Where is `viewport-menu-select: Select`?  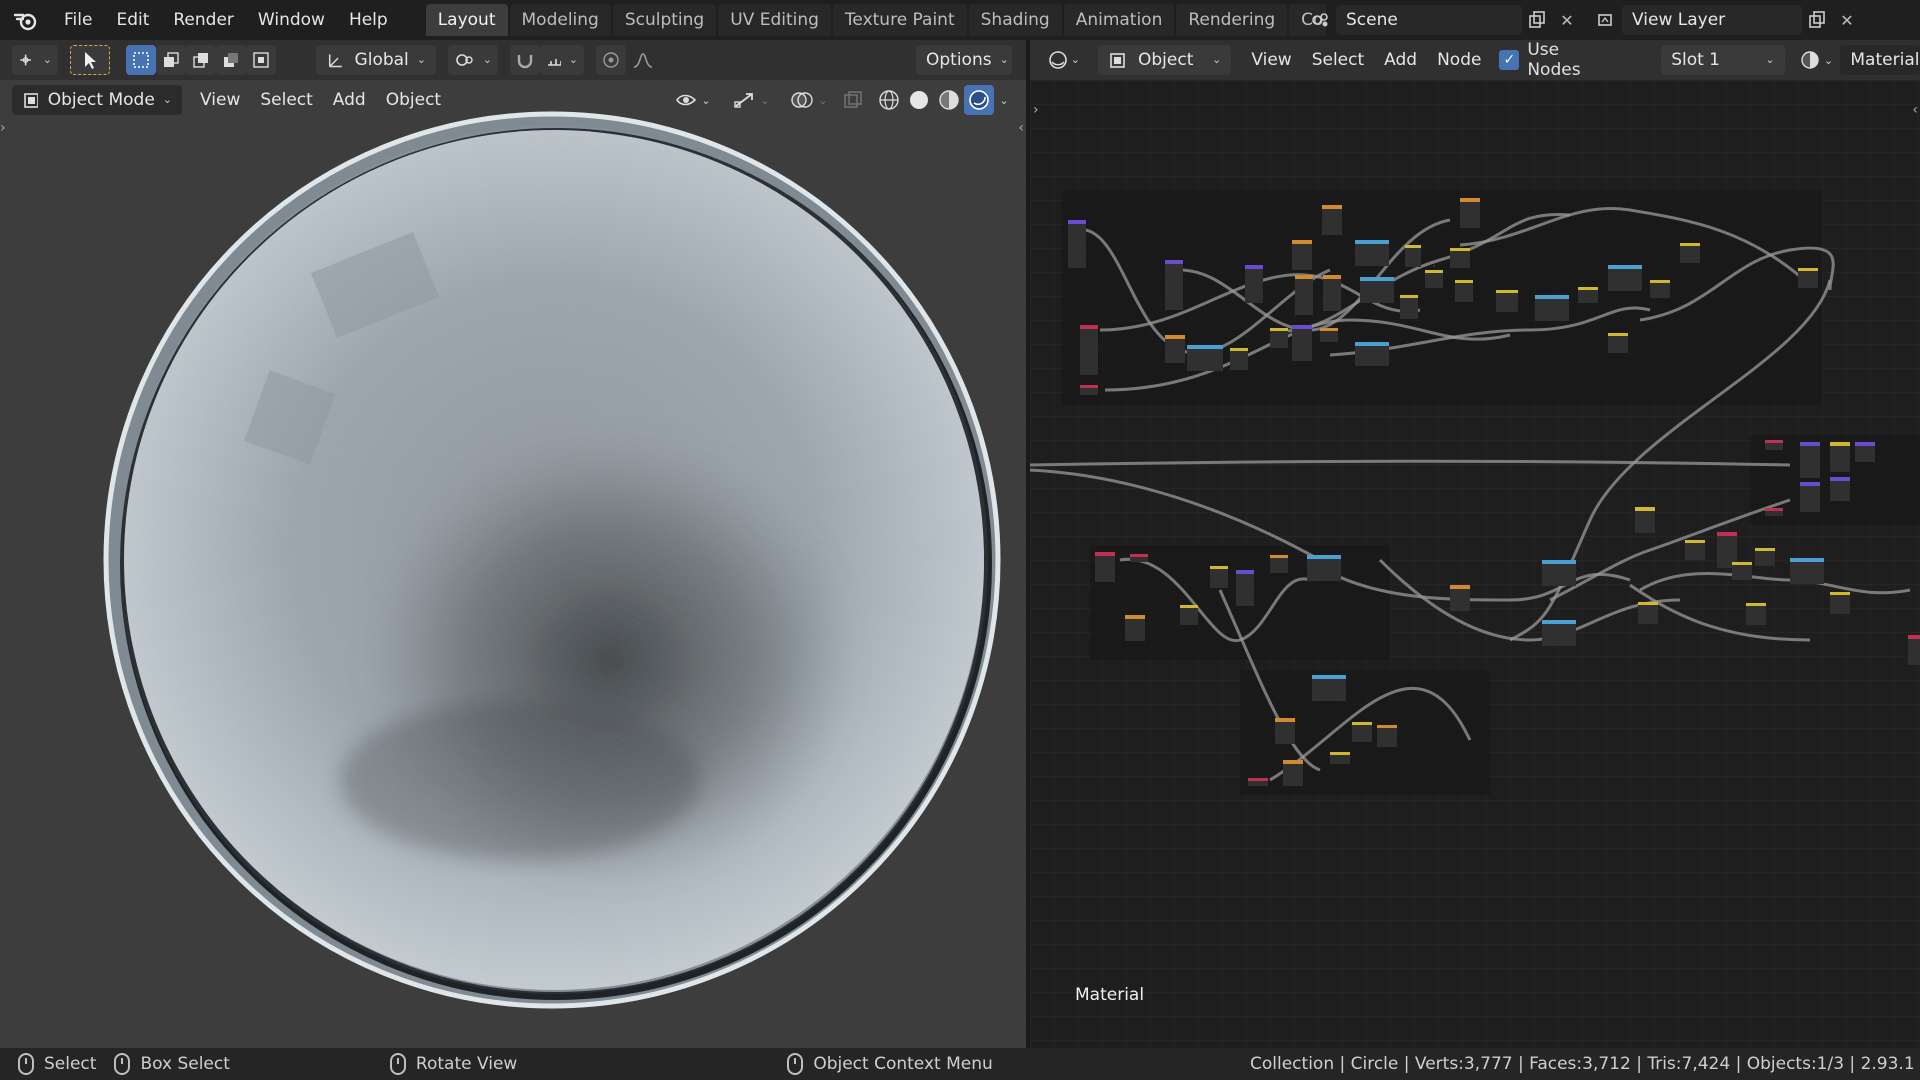 viewport-menu-select: Select is located at coordinates (286, 100).